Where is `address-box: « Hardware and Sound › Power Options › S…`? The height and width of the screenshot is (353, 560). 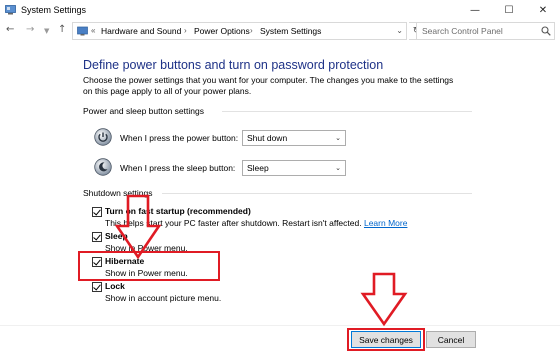 address-box: « Hardware and Sound › Power Options › S… is located at coordinates (239, 31).